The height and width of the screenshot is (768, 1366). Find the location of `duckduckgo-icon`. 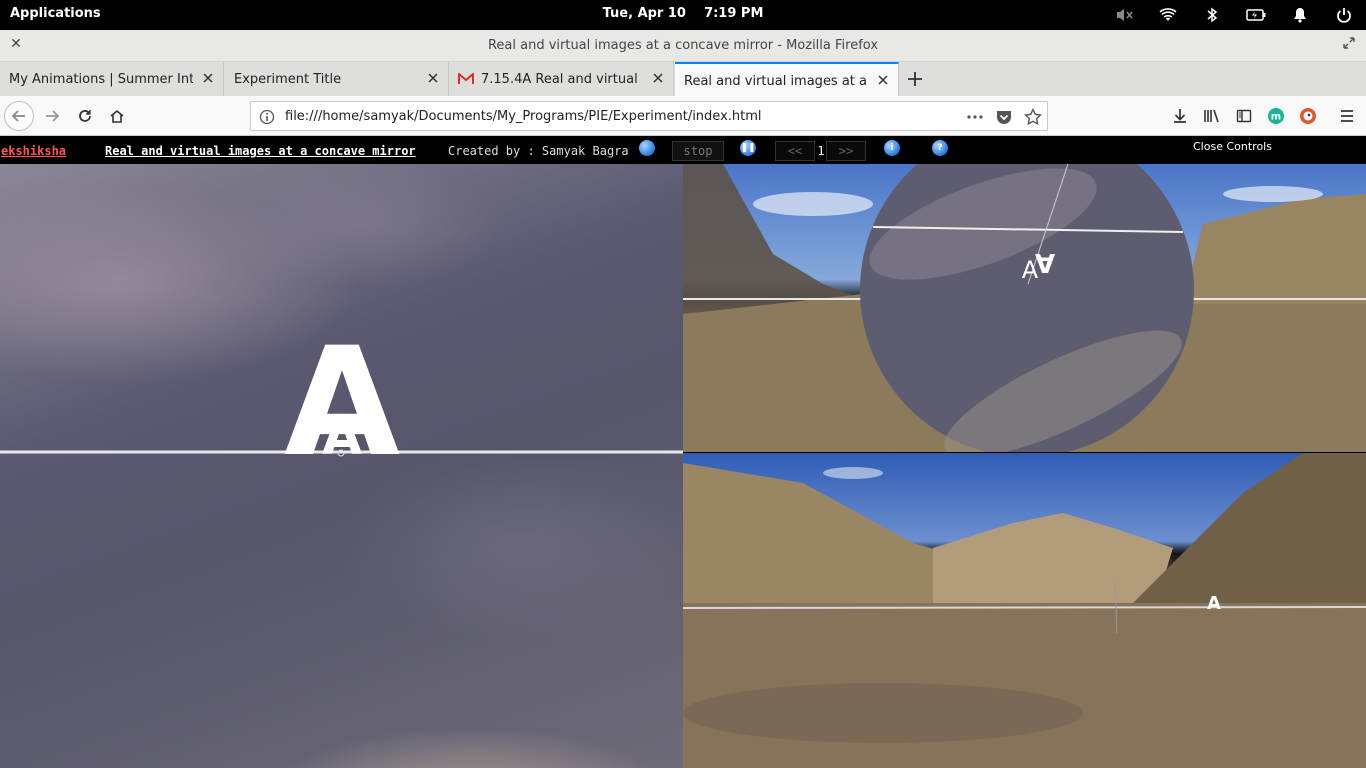

duckduckgo-icon is located at coordinates (1308, 116).